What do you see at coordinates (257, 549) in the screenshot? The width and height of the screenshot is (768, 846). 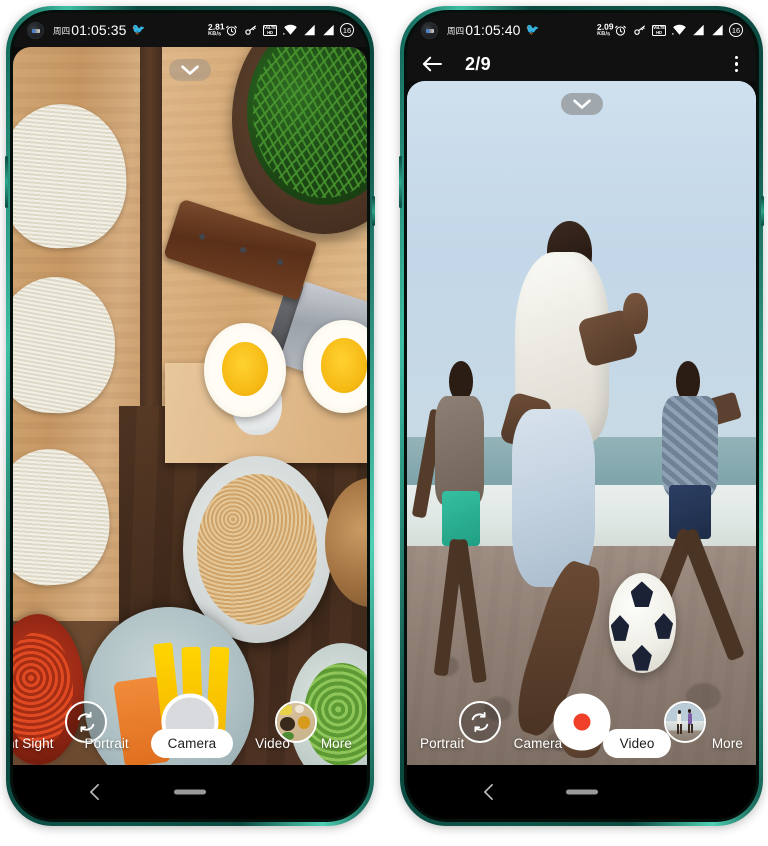 I see `sesame-grains` at bounding box center [257, 549].